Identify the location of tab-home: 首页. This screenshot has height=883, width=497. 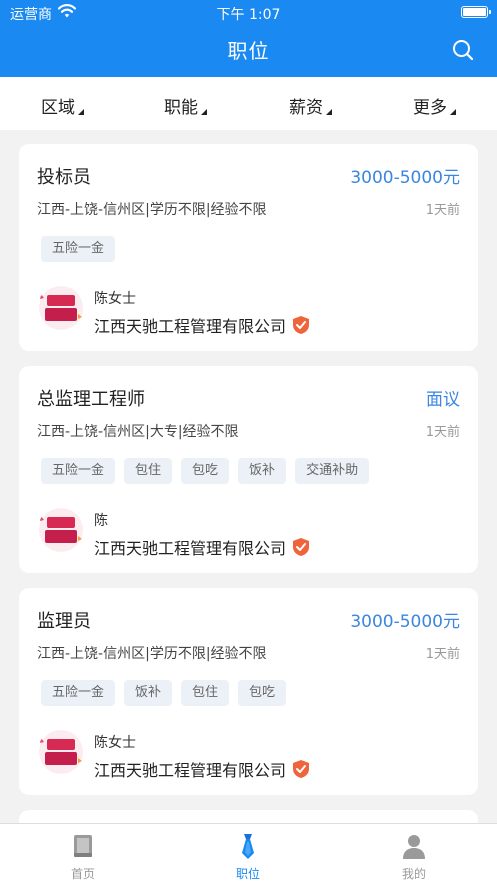
(83, 853).